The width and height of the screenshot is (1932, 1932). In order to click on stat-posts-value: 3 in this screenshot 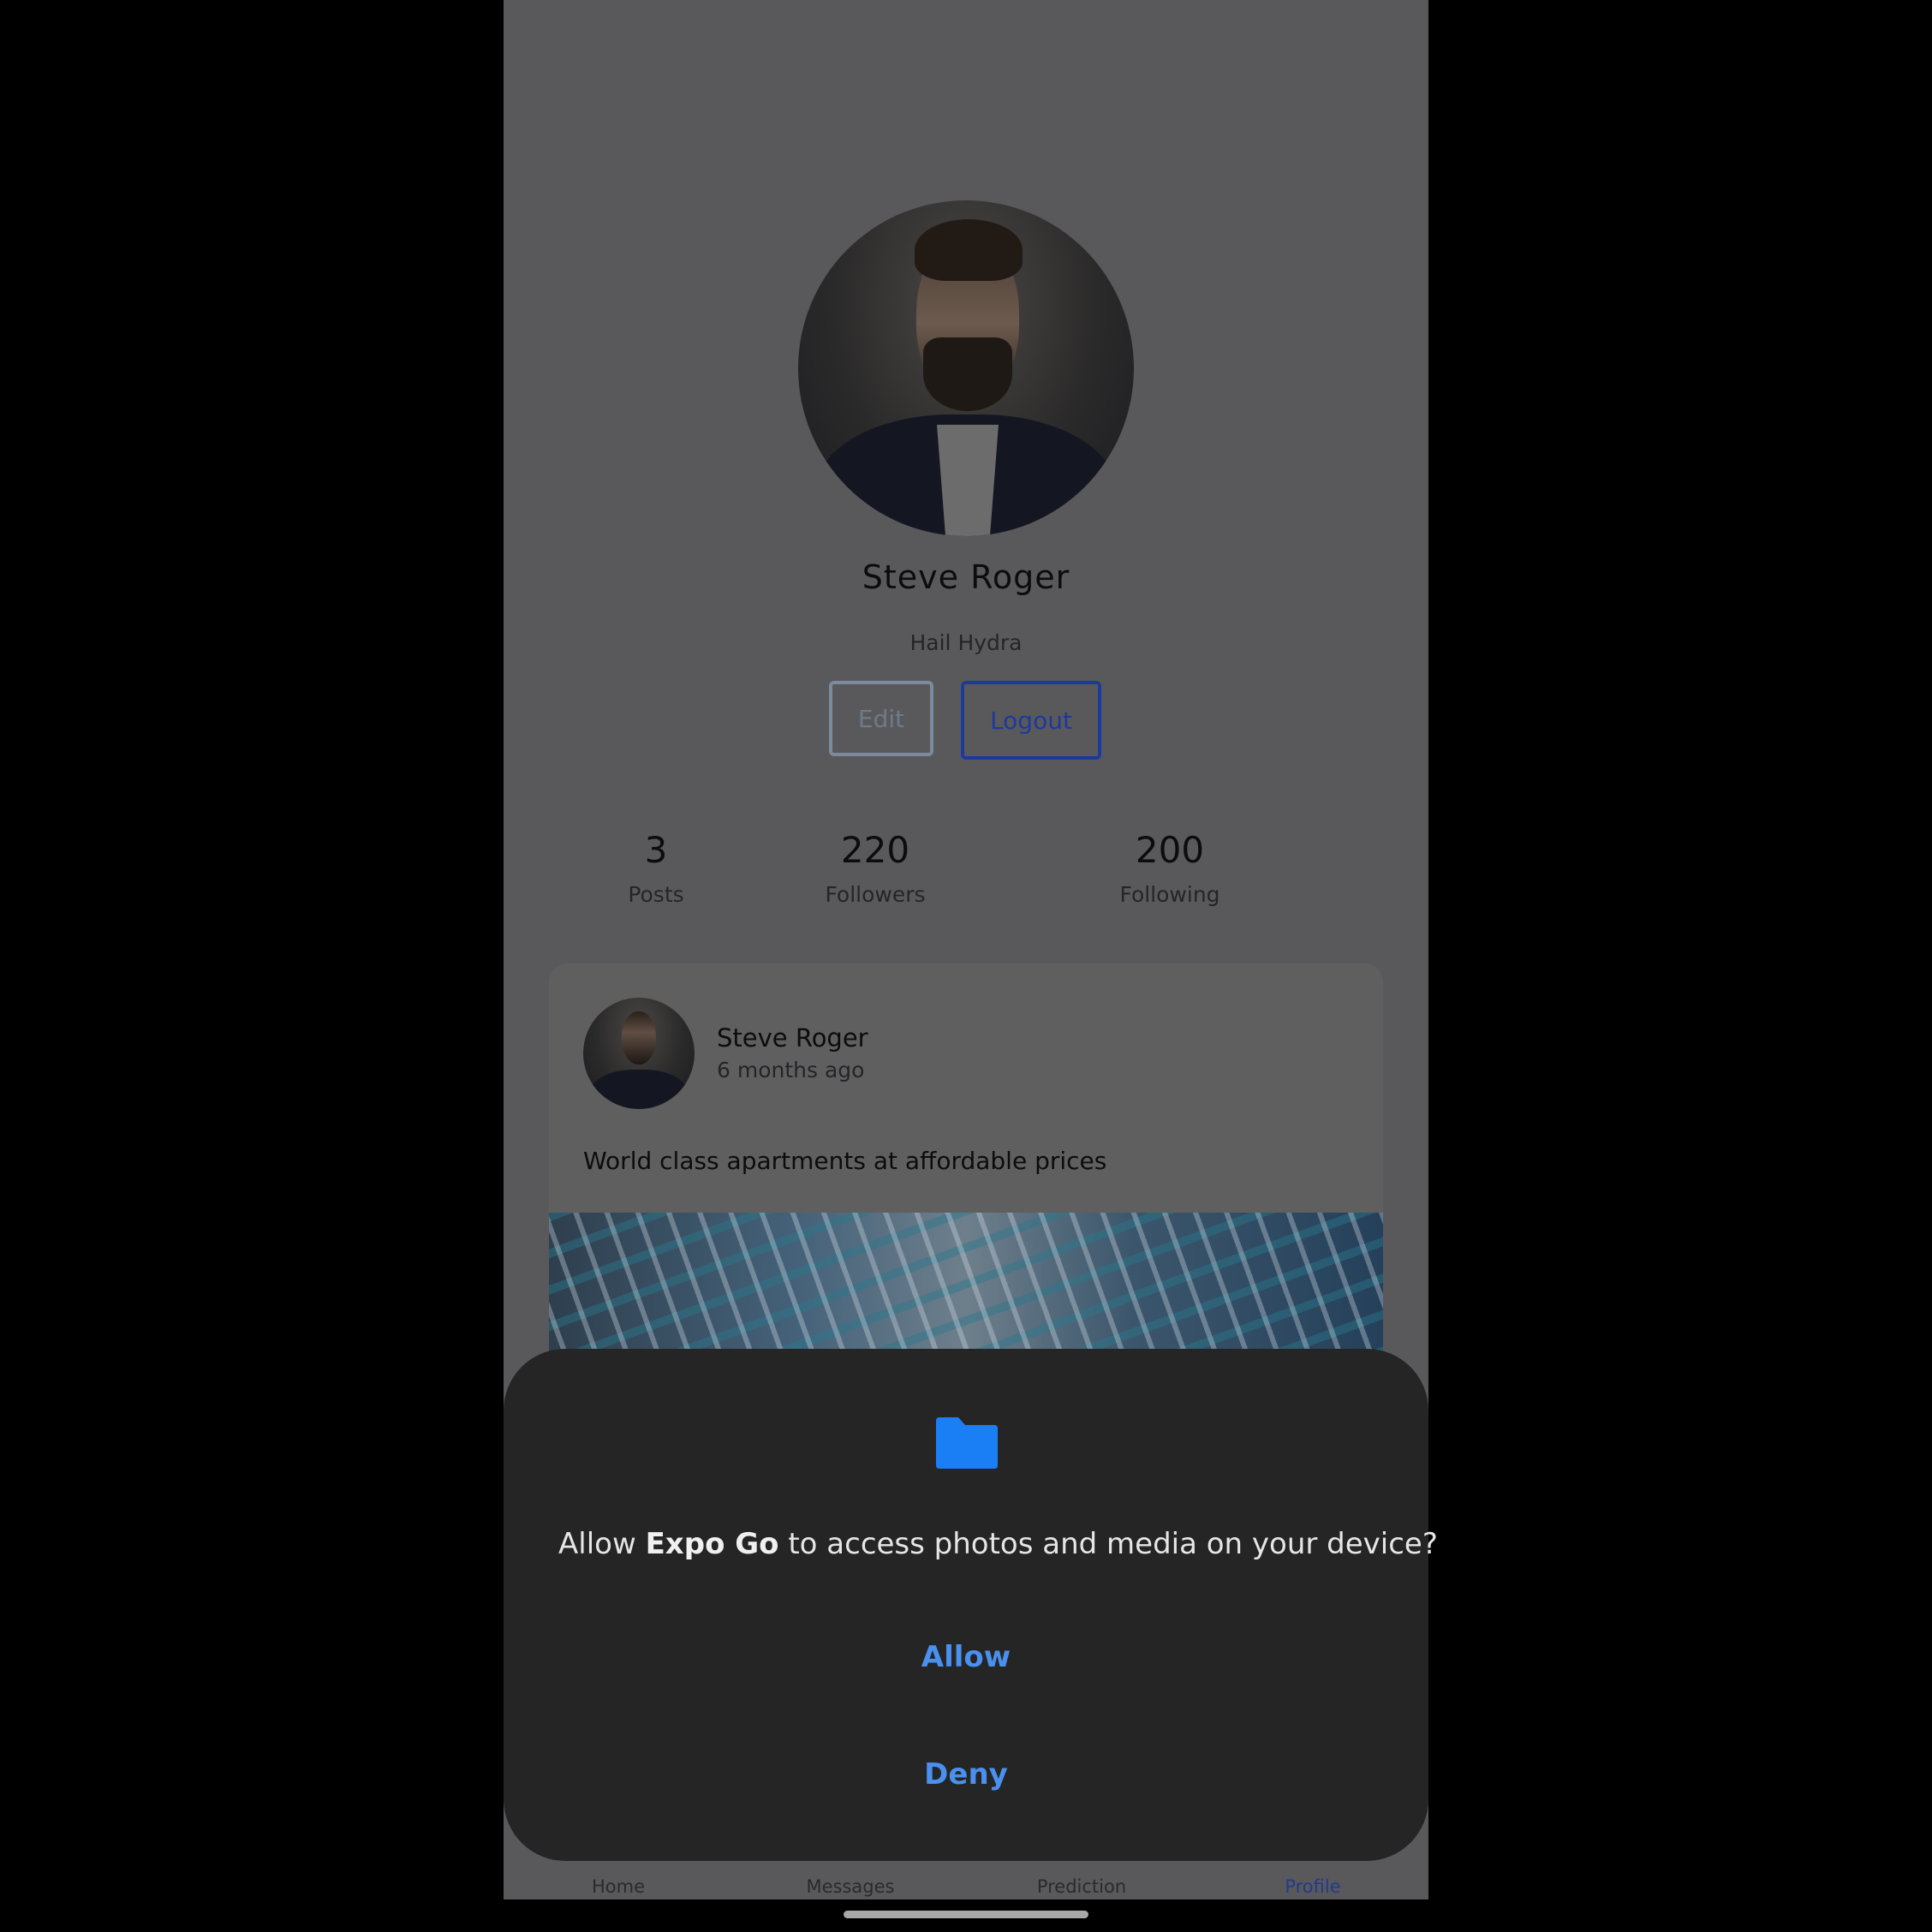, I will do `click(656, 850)`.